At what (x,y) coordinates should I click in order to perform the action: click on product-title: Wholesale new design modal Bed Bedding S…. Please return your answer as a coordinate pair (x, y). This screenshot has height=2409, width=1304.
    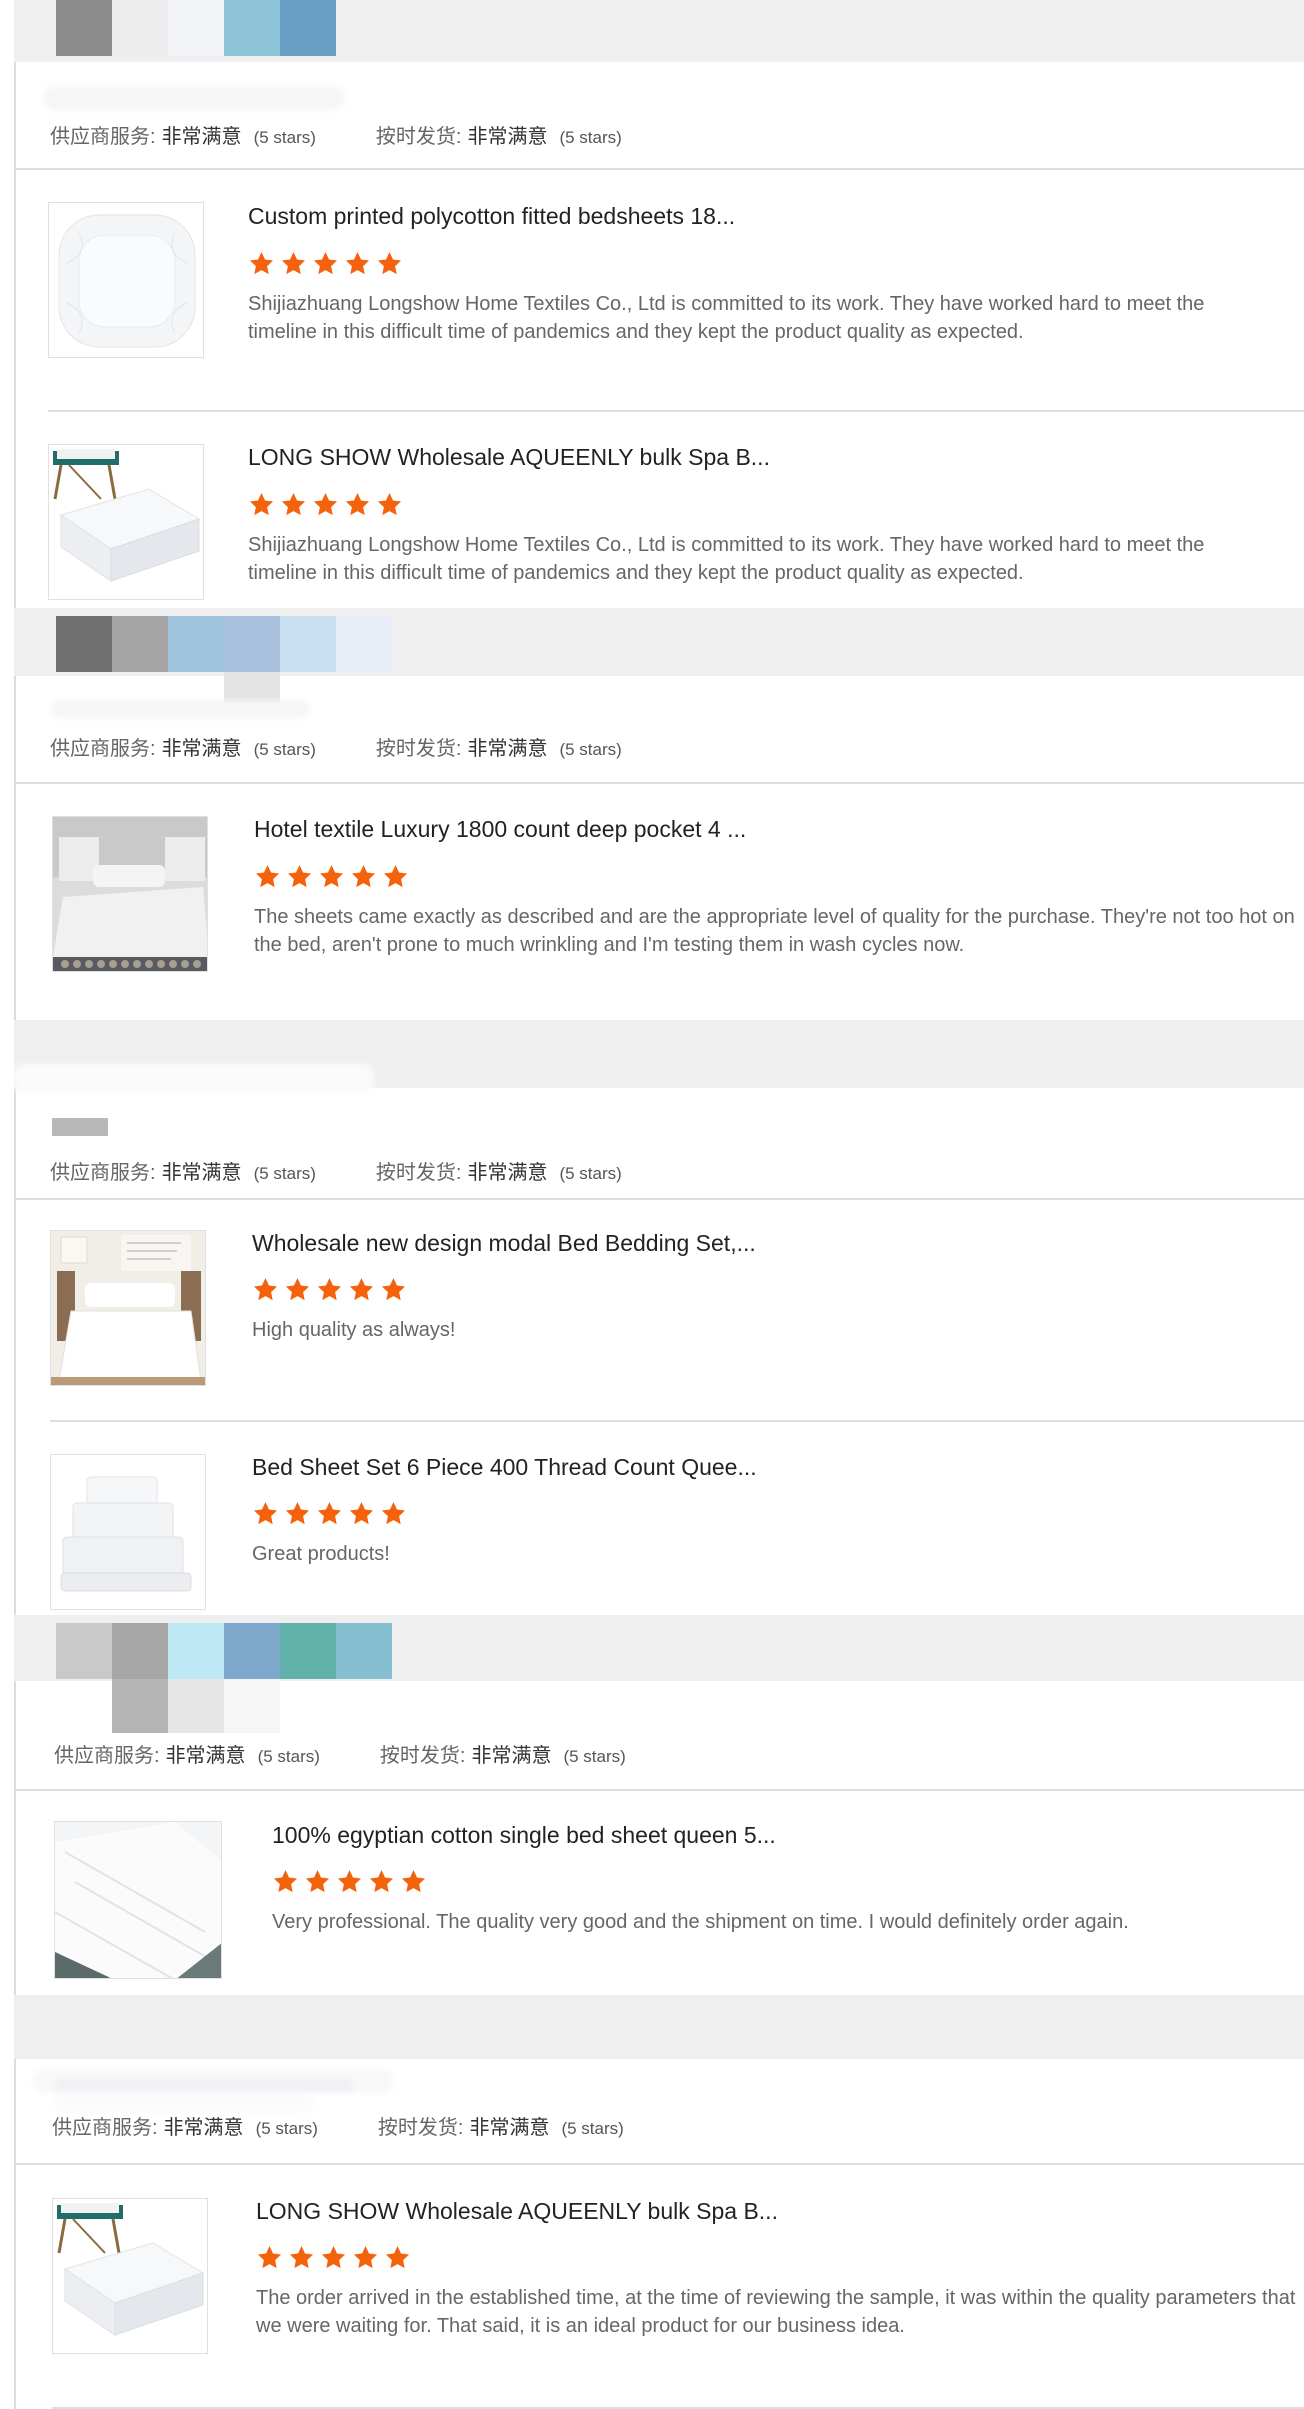
    Looking at the image, I should click on (504, 1243).